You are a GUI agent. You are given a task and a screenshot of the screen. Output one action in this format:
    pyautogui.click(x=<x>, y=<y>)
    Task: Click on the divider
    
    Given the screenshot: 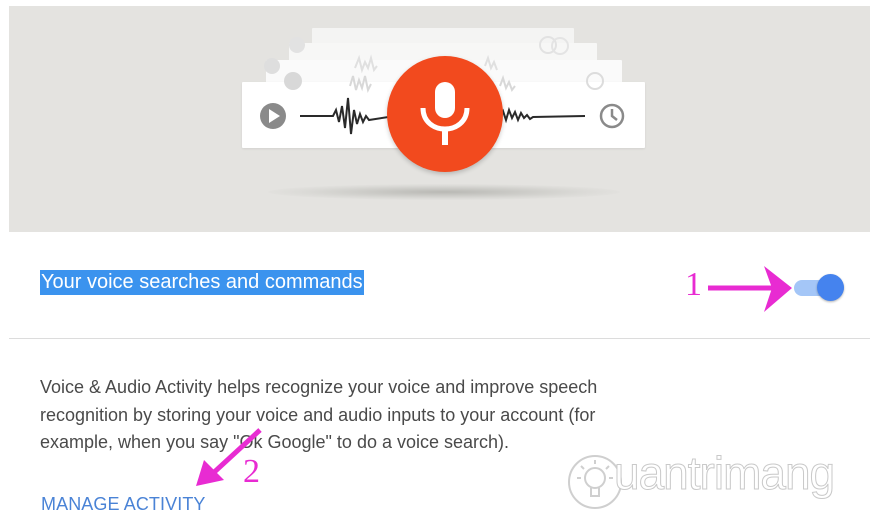 What is the action you would take?
    pyautogui.click(x=439, y=338)
    